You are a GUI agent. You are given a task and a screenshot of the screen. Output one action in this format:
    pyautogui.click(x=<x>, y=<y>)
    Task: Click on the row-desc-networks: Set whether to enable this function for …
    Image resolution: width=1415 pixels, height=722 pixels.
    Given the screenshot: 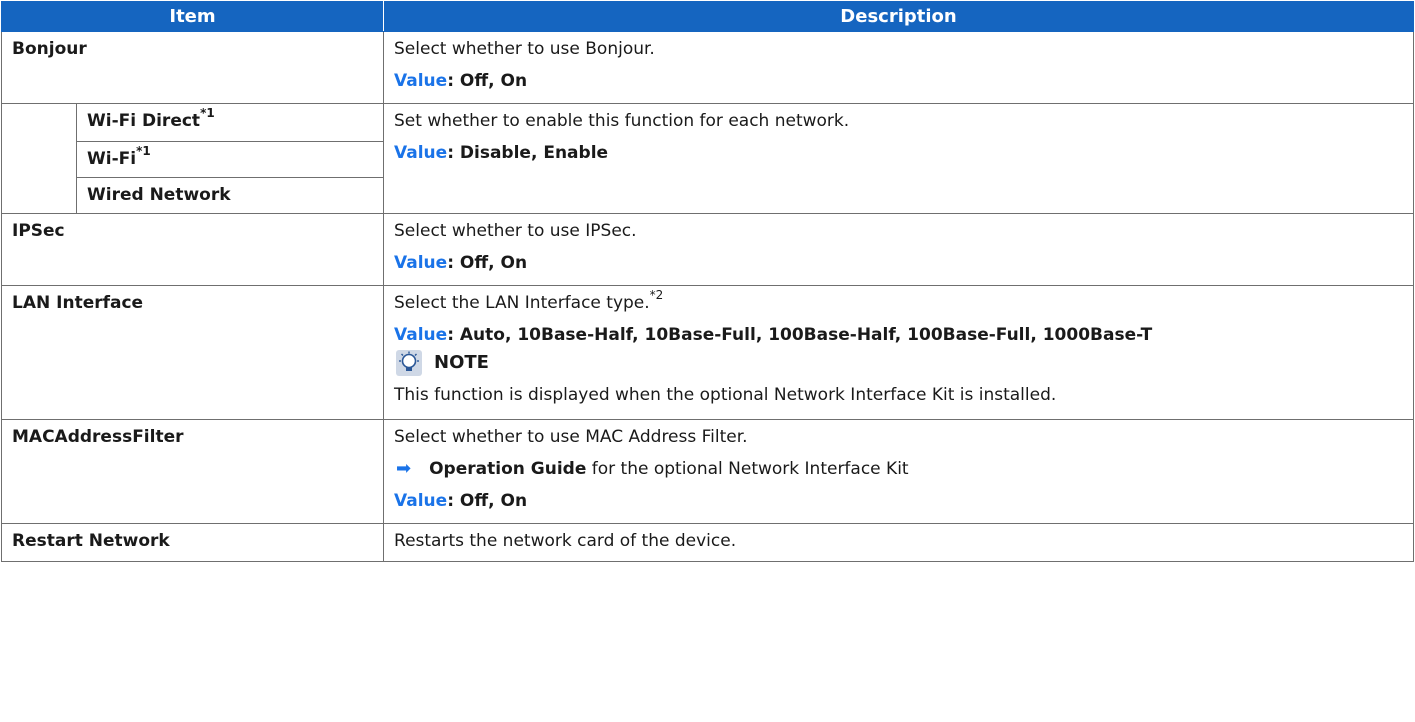 What is the action you would take?
    pyautogui.click(x=899, y=158)
    